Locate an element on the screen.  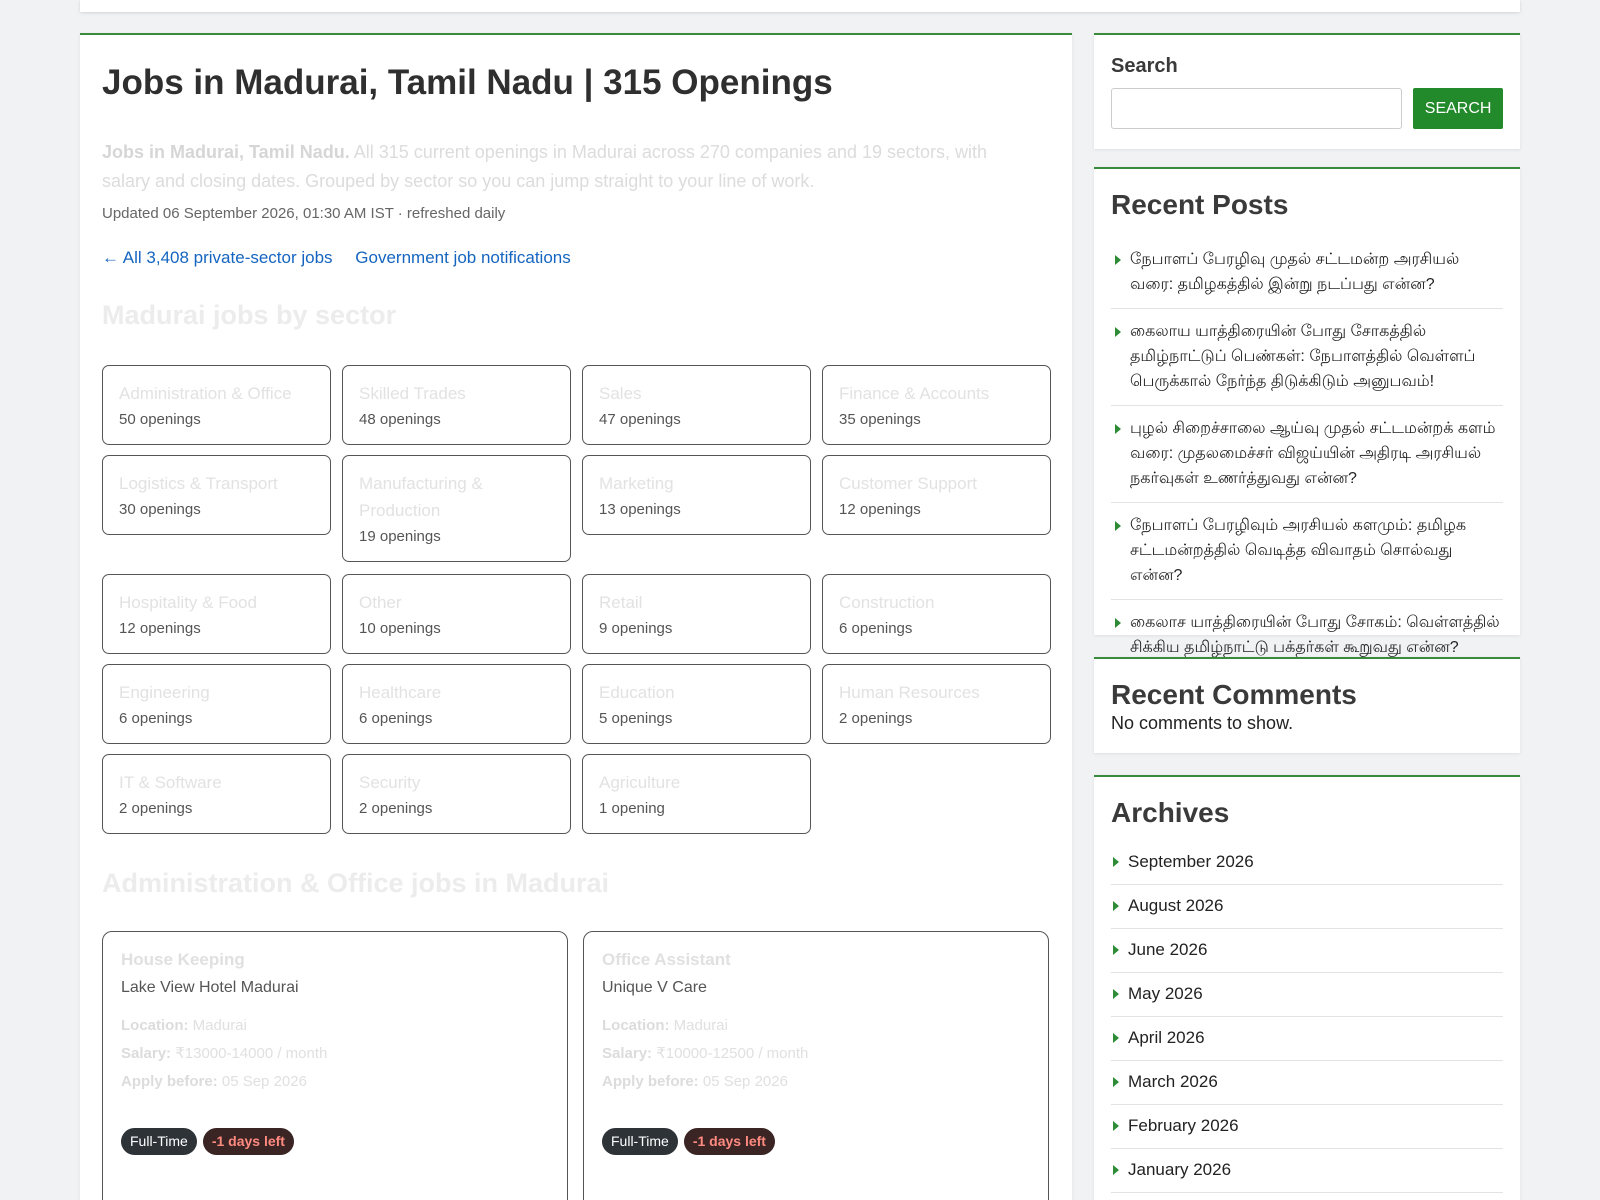
sector-name: Marketing is located at coordinates (636, 483).